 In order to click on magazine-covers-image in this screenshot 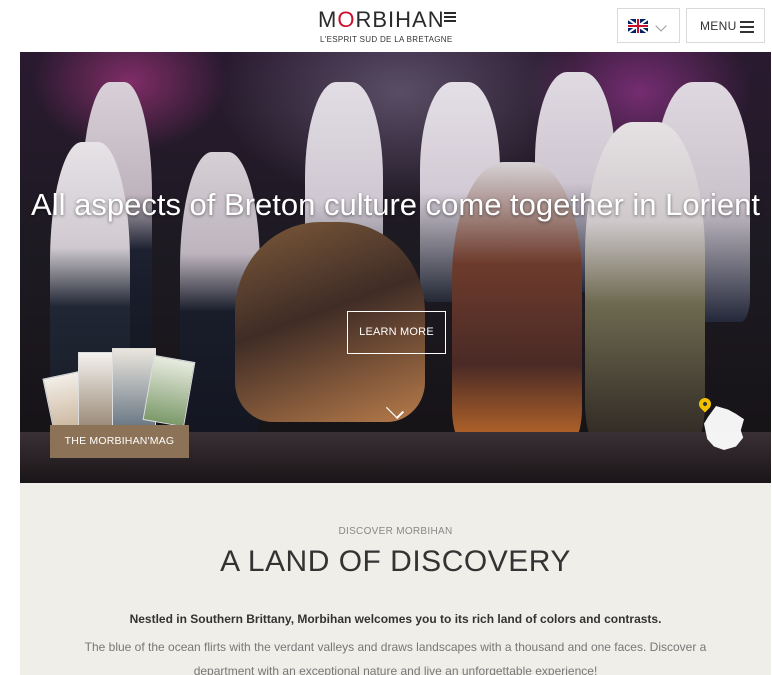, I will do `click(119, 392)`.